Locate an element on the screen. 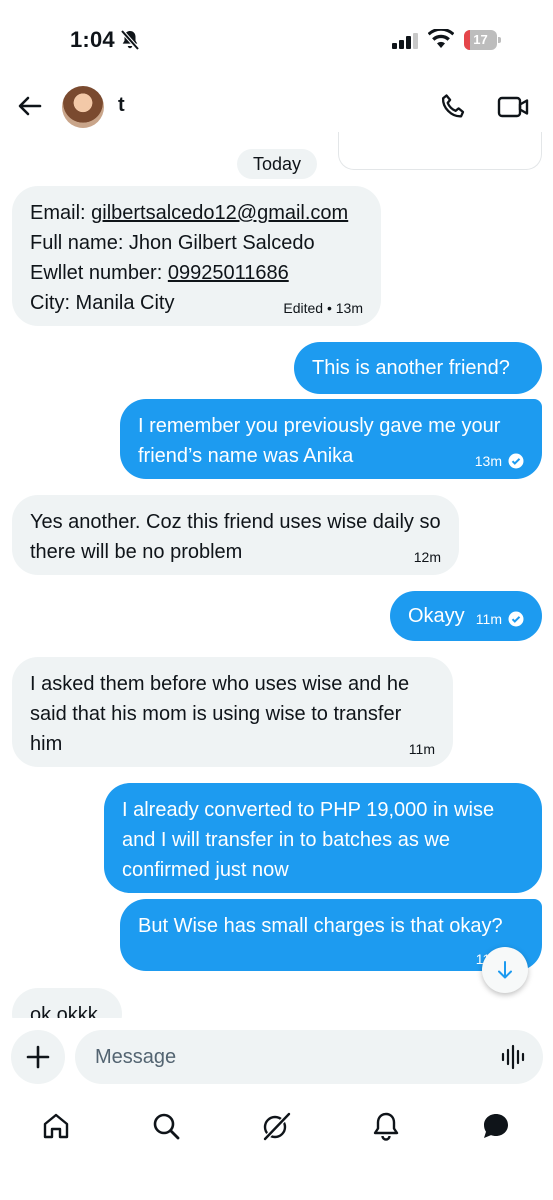  add-attachment-button is located at coordinates (38, 1057).